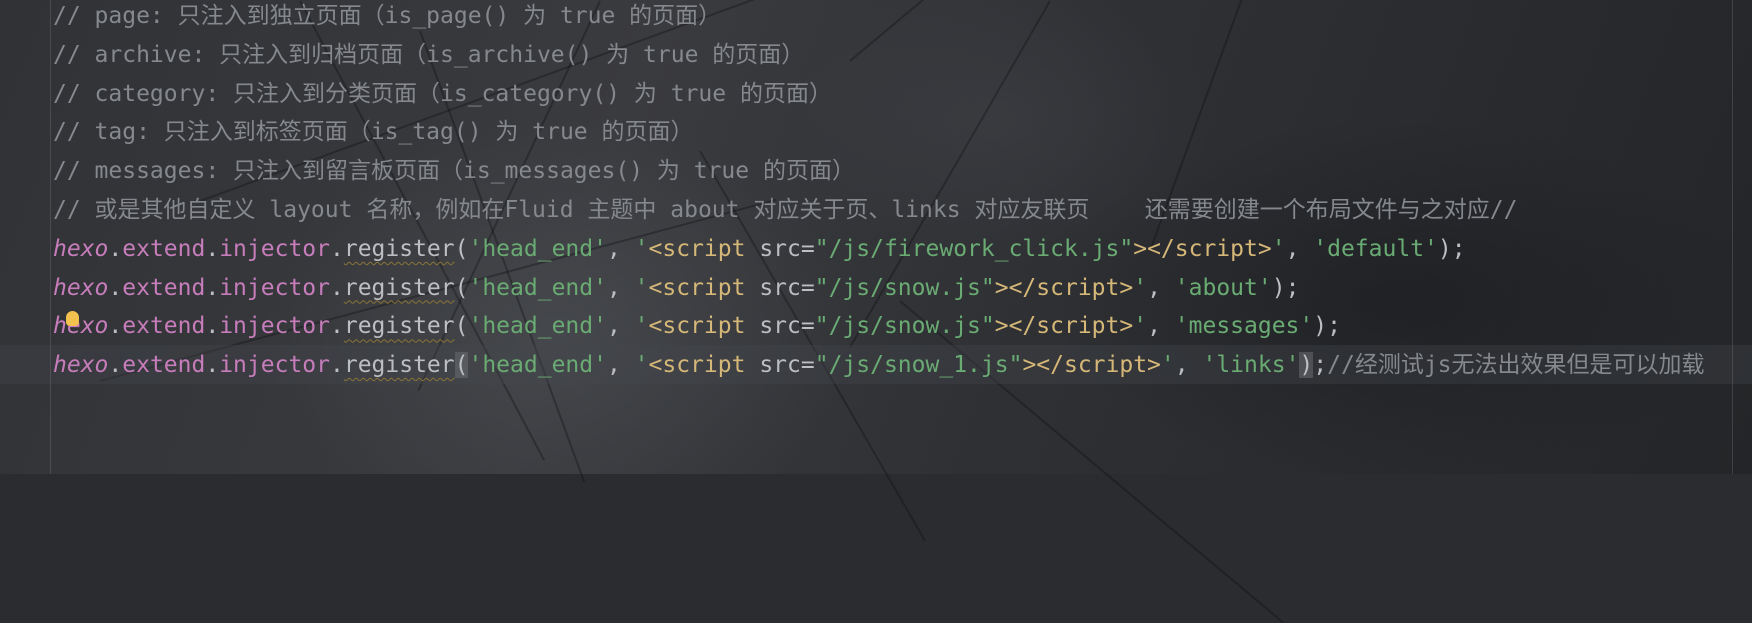 Image resolution: width=1752 pixels, height=623 pixels. I want to click on code-token-str: "/js/snow_1.js", so click(918, 365).